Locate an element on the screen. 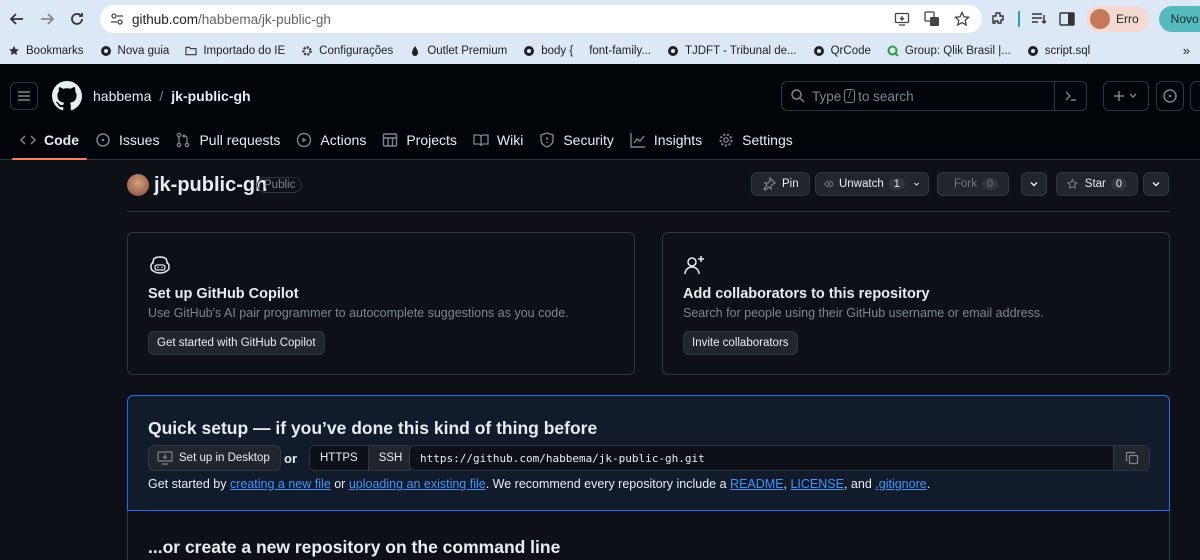 Image resolution: width=1200 pixels, height=560 pixels. pull-requests-button is located at coordinates (1195, 96).